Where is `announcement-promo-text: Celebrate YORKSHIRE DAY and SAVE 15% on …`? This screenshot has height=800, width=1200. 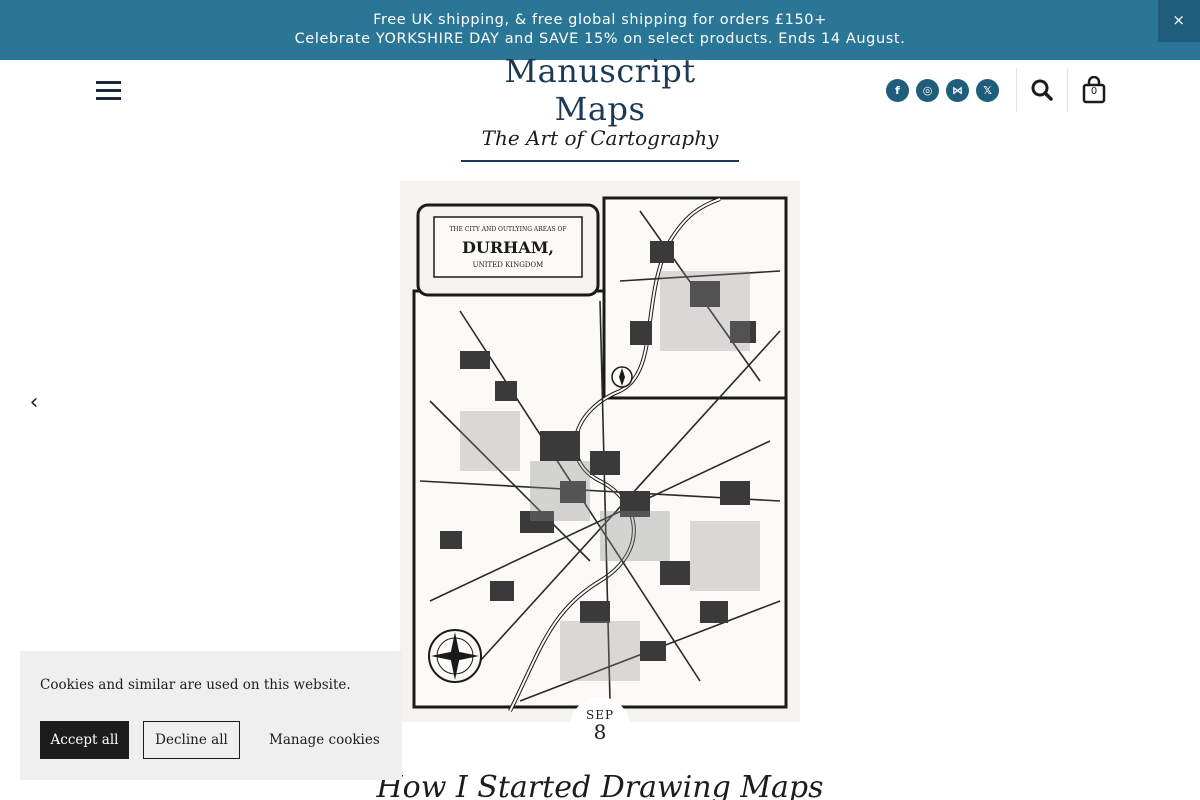
announcement-promo-text: Celebrate YORKSHIRE DAY and SAVE 15% on … is located at coordinates (600, 39).